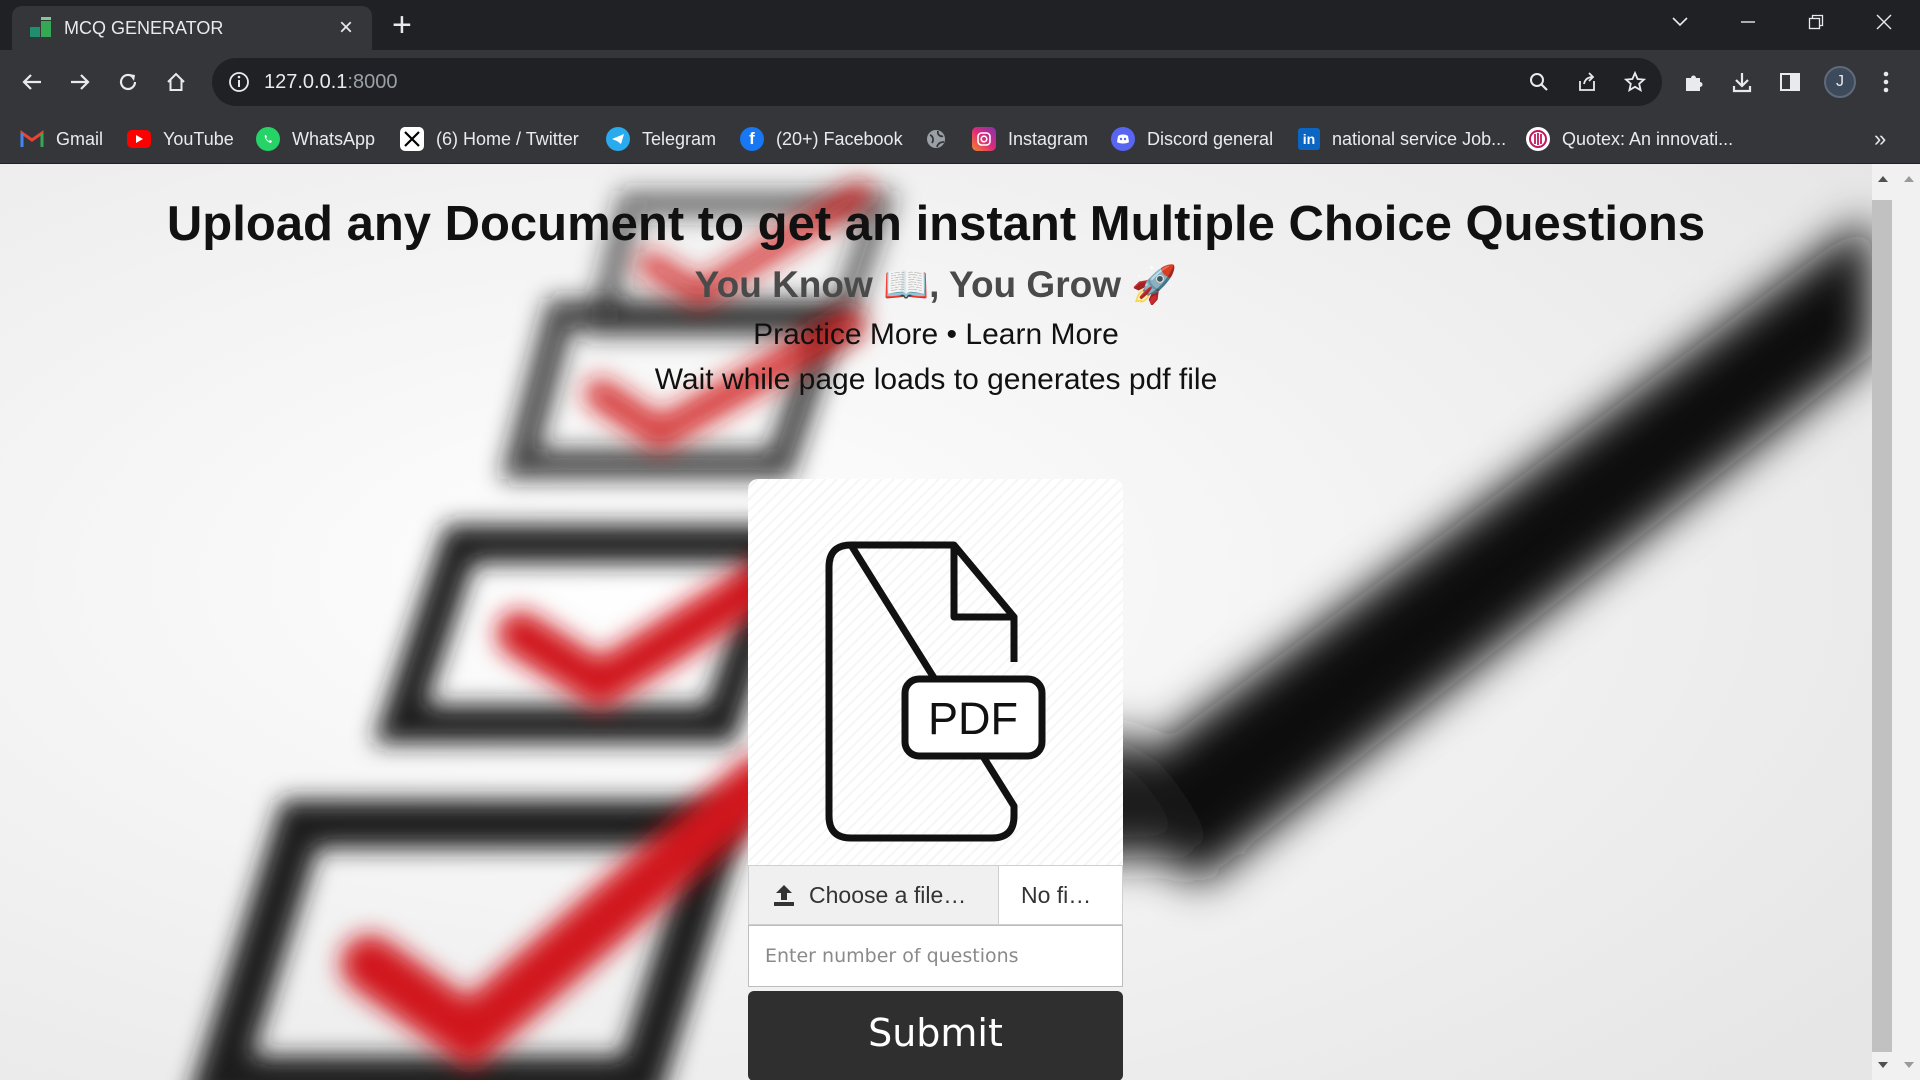 This screenshot has width=1920, height=1080. I want to click on globe-icon, so click(936, 139).